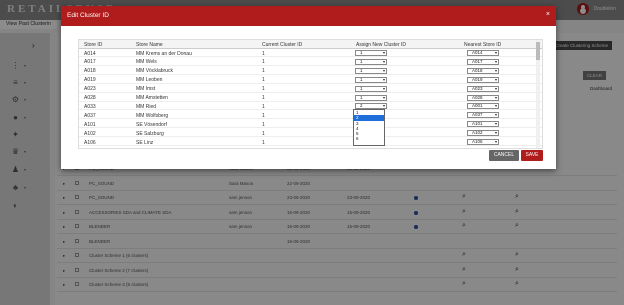  What do you see at coordinates (310, 80) in the screenshot?
I see `table-row: A019 MM Leoben 1 1 A019` at bounding box center [310, 80].